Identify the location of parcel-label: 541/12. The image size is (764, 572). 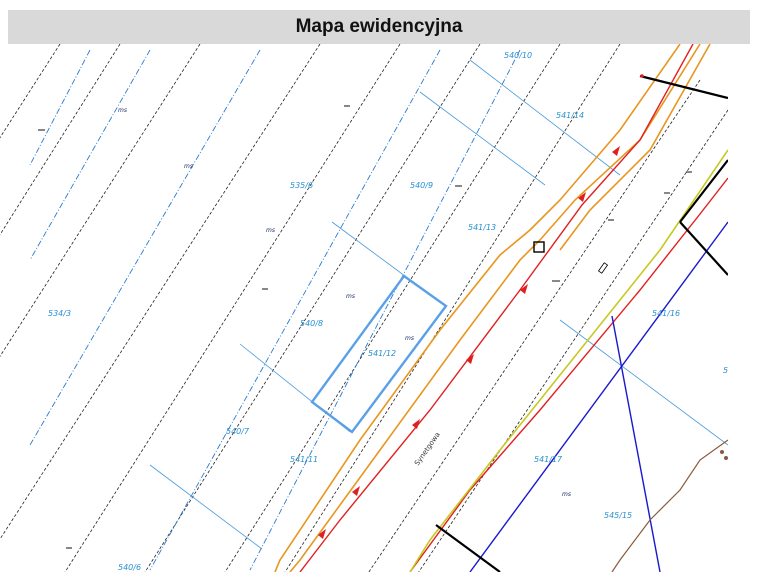
(382, 353).